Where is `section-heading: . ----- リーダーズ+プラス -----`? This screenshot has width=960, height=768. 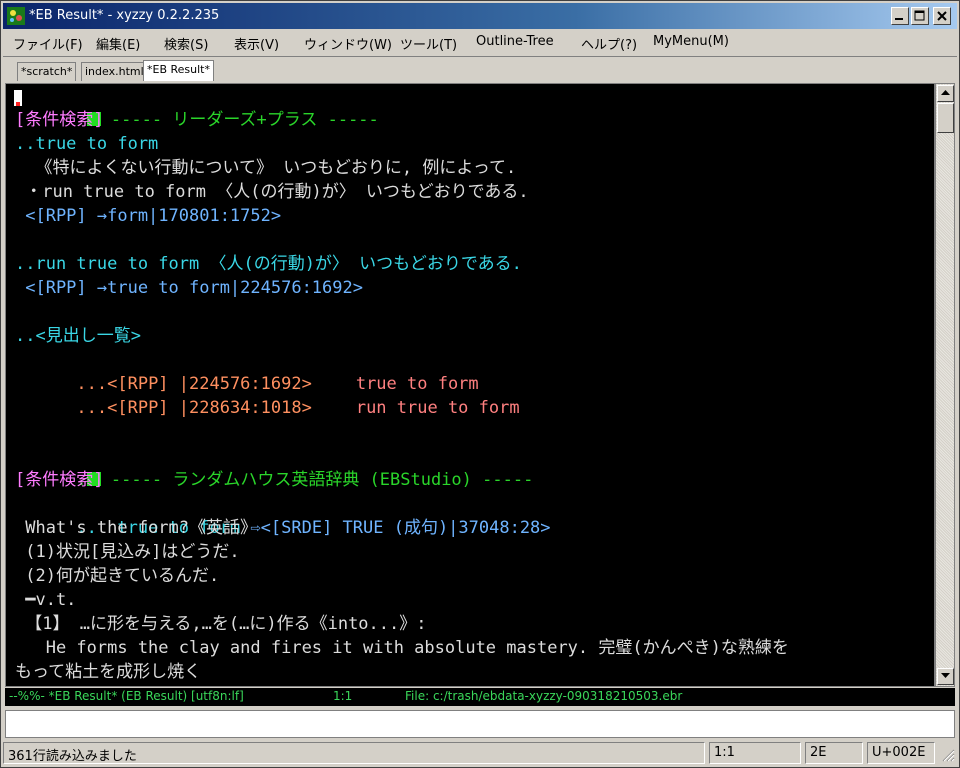 section-heading: . ----- リーダーズ+プラス ----- is located at coordinates (196, 107).